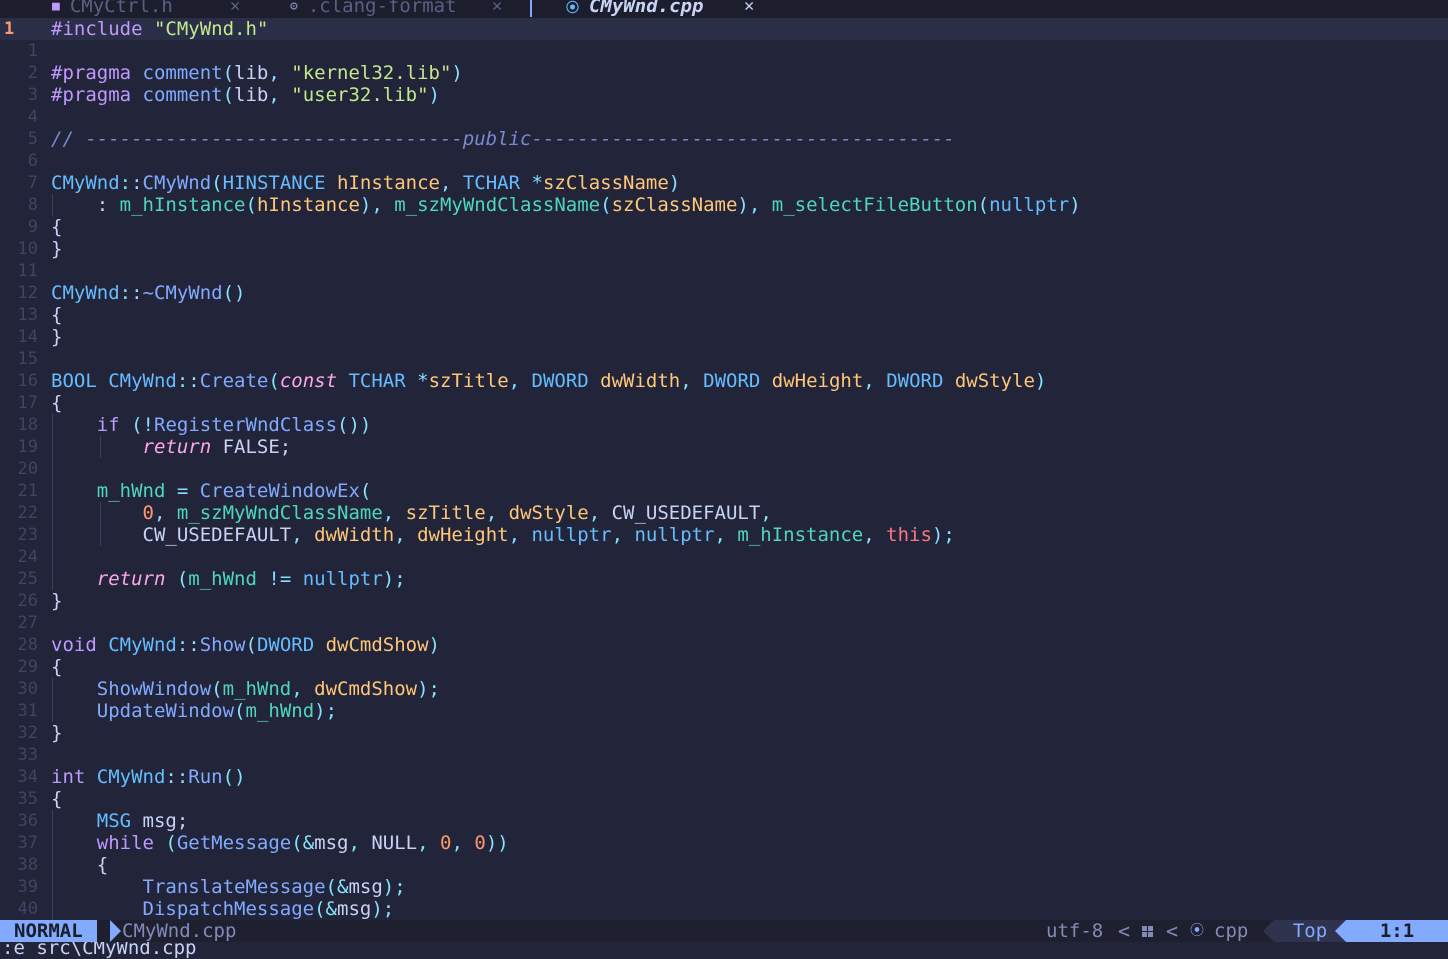 The height and width of the screenshot is (959, 1448). Describe the element at coordinates (394, 843) in the screenshot. I see `code-token: NULL` at that location.